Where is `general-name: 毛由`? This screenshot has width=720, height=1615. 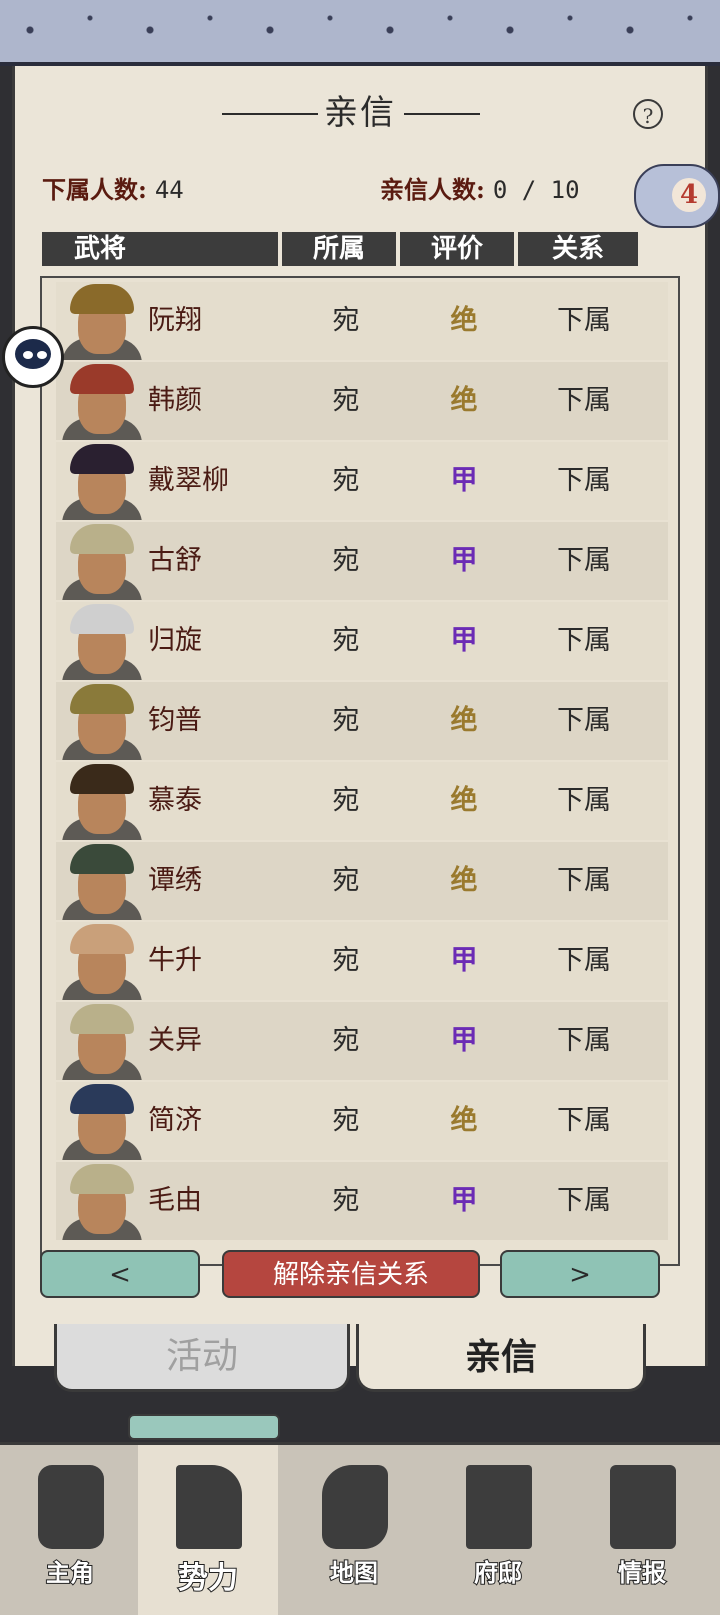
general-name: 毛由 is located at coordinates (175, 1200).